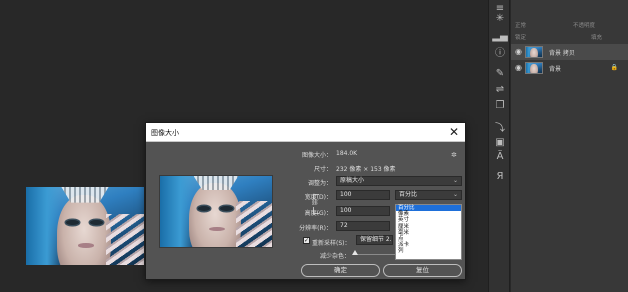 This screenshot has width=628, height=292. Describe the element at coordinates (562, 52) in the screenshot. I see `layer-name: 背景 拷贝` at that location.